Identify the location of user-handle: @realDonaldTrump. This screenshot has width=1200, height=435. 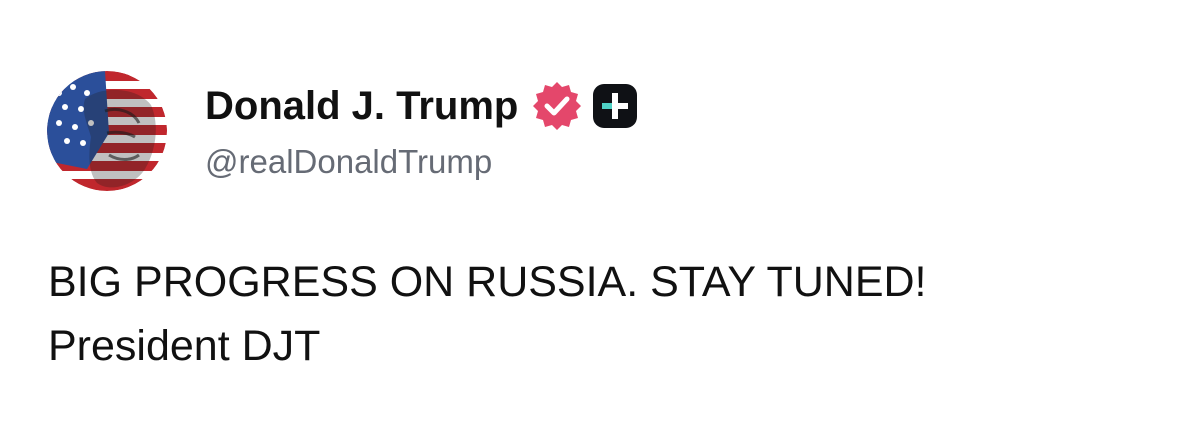
(348, 162).